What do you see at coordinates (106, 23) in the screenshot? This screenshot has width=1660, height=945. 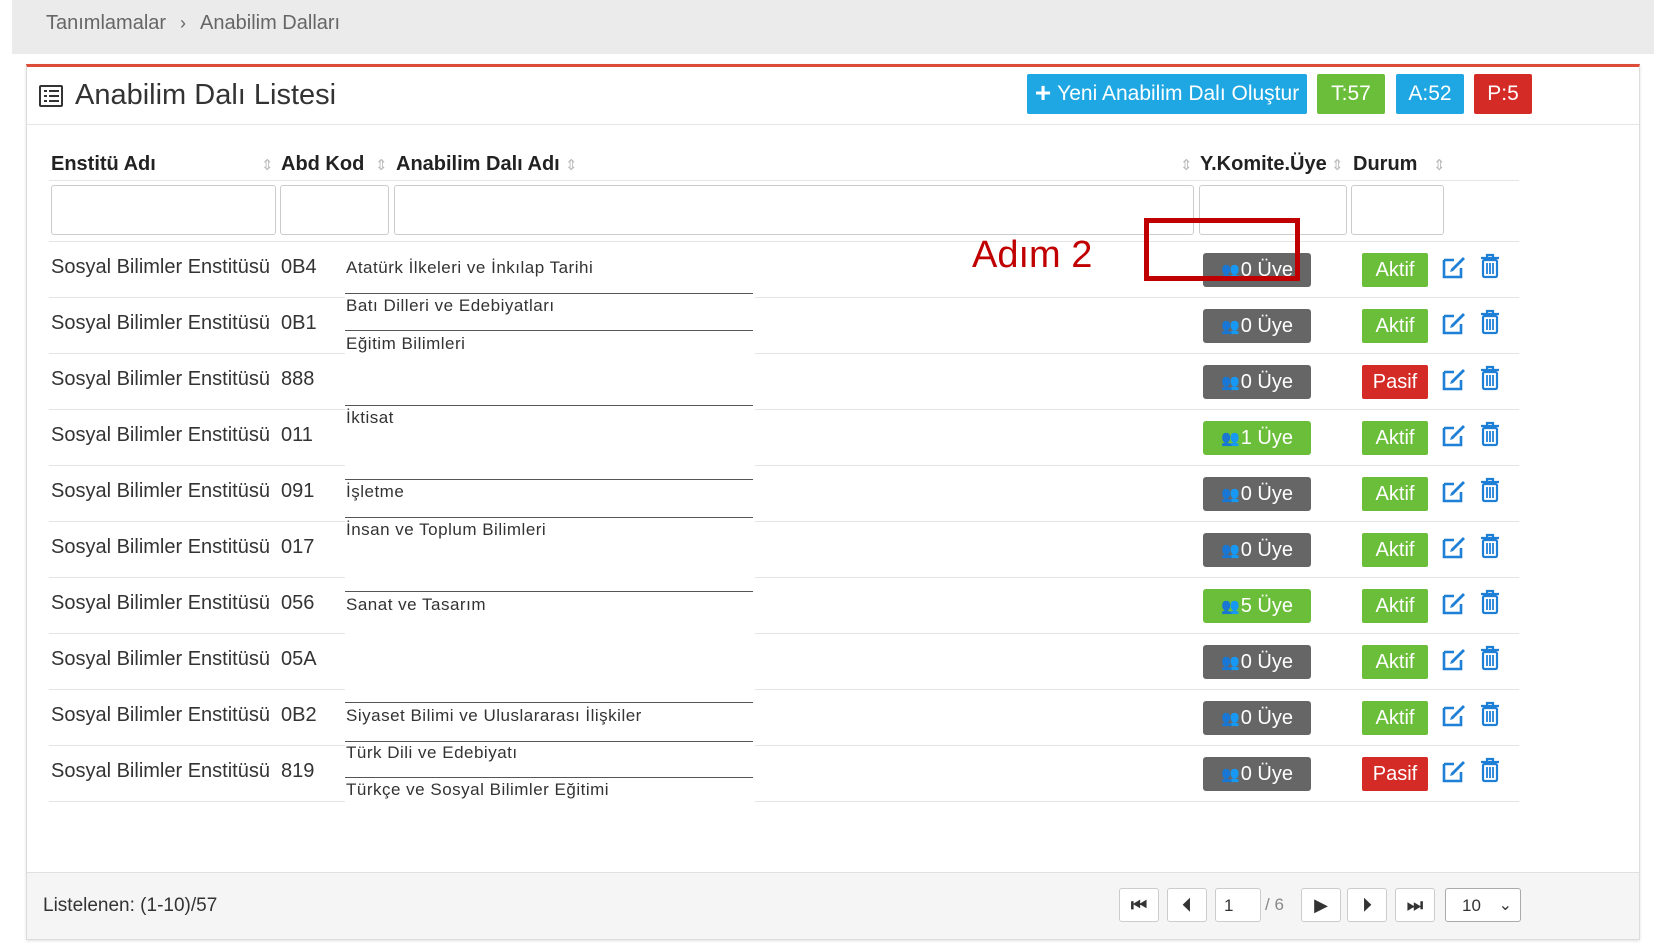 I see `breadcrumb-item-tanimlamalar: Tanımlamalar` at bounding box center [106, 23].